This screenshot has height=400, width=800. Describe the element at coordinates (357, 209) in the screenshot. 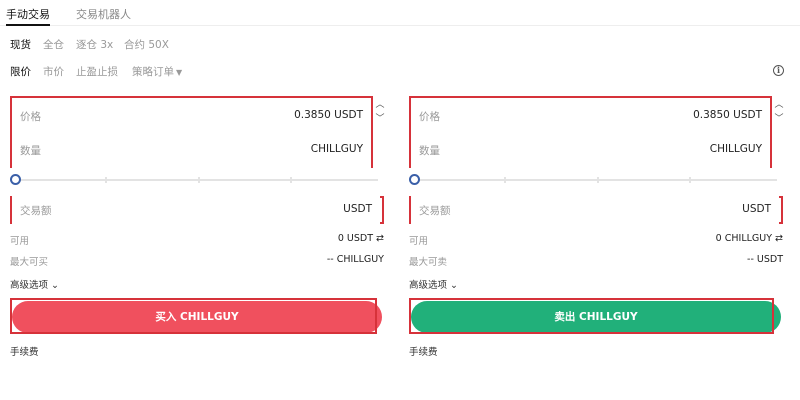

I see `buy-amount-value: USDT` at that location.